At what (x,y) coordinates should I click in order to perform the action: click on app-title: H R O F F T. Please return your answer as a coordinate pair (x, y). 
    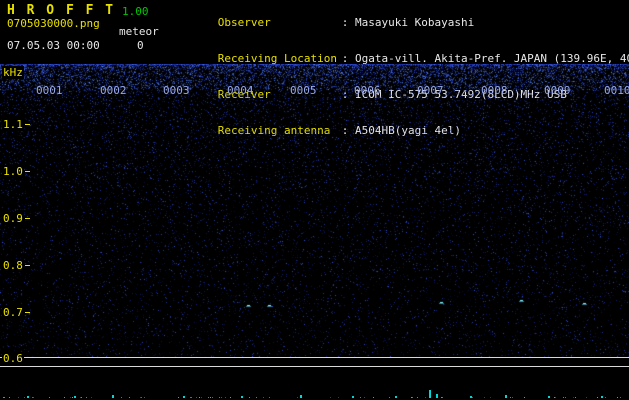
    Looking at the image, I should click on (61, 10).